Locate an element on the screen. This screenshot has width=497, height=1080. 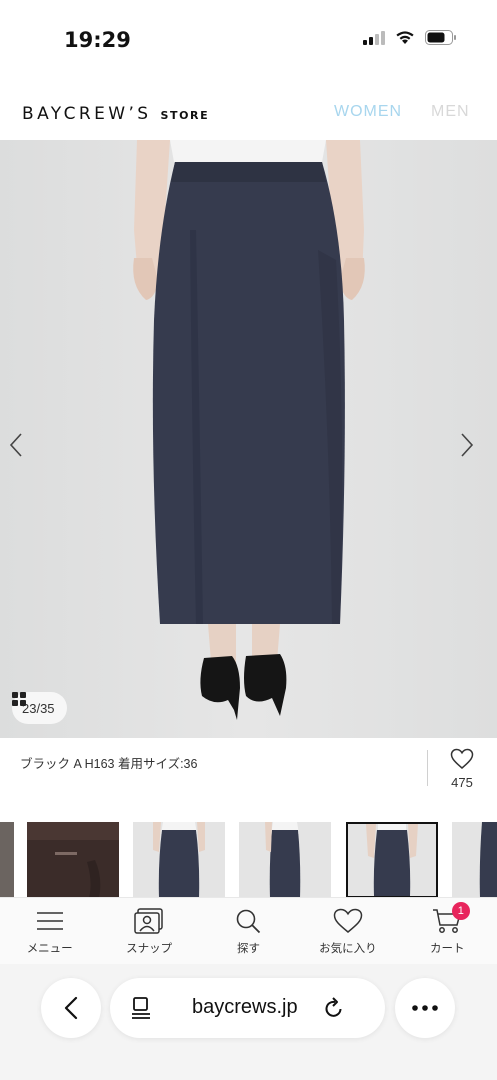
image-counter: 23/35 is located at coordinates (39, 708).